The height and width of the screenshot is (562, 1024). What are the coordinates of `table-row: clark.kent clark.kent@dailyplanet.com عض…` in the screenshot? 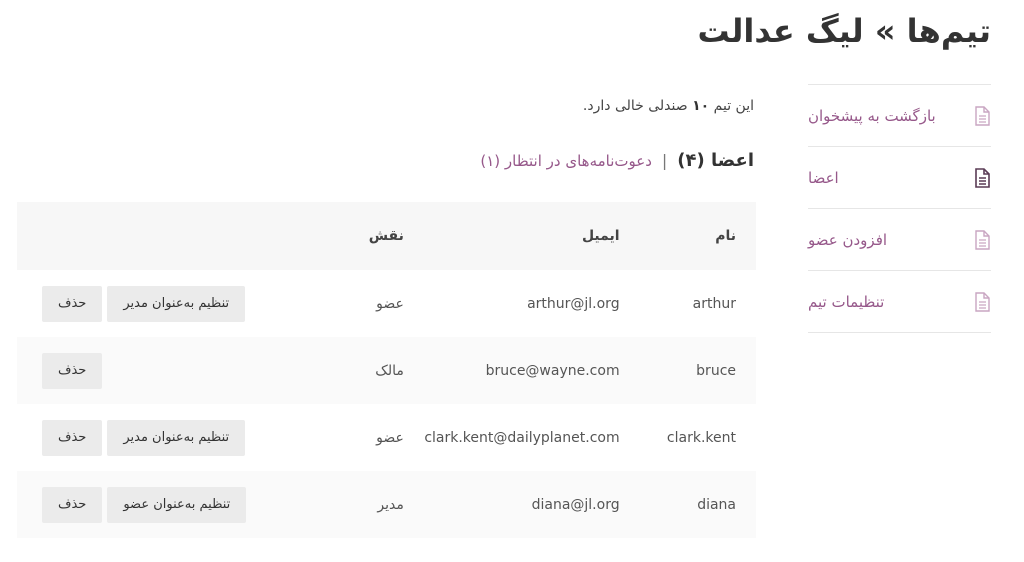 It's located at (386, 437).